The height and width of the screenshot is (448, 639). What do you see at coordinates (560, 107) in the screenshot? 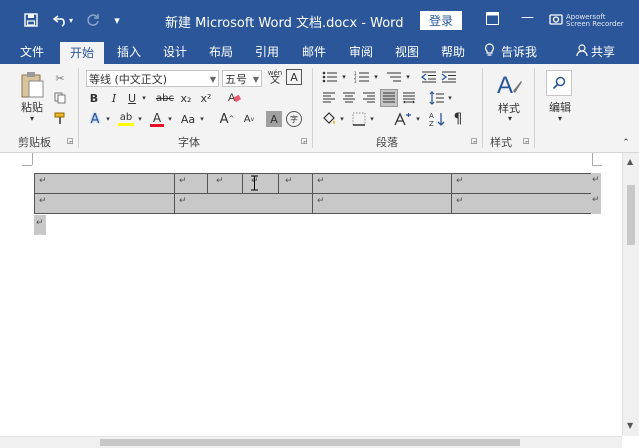
I see `editing-button: 编辑` at bounding box center [560, 107].